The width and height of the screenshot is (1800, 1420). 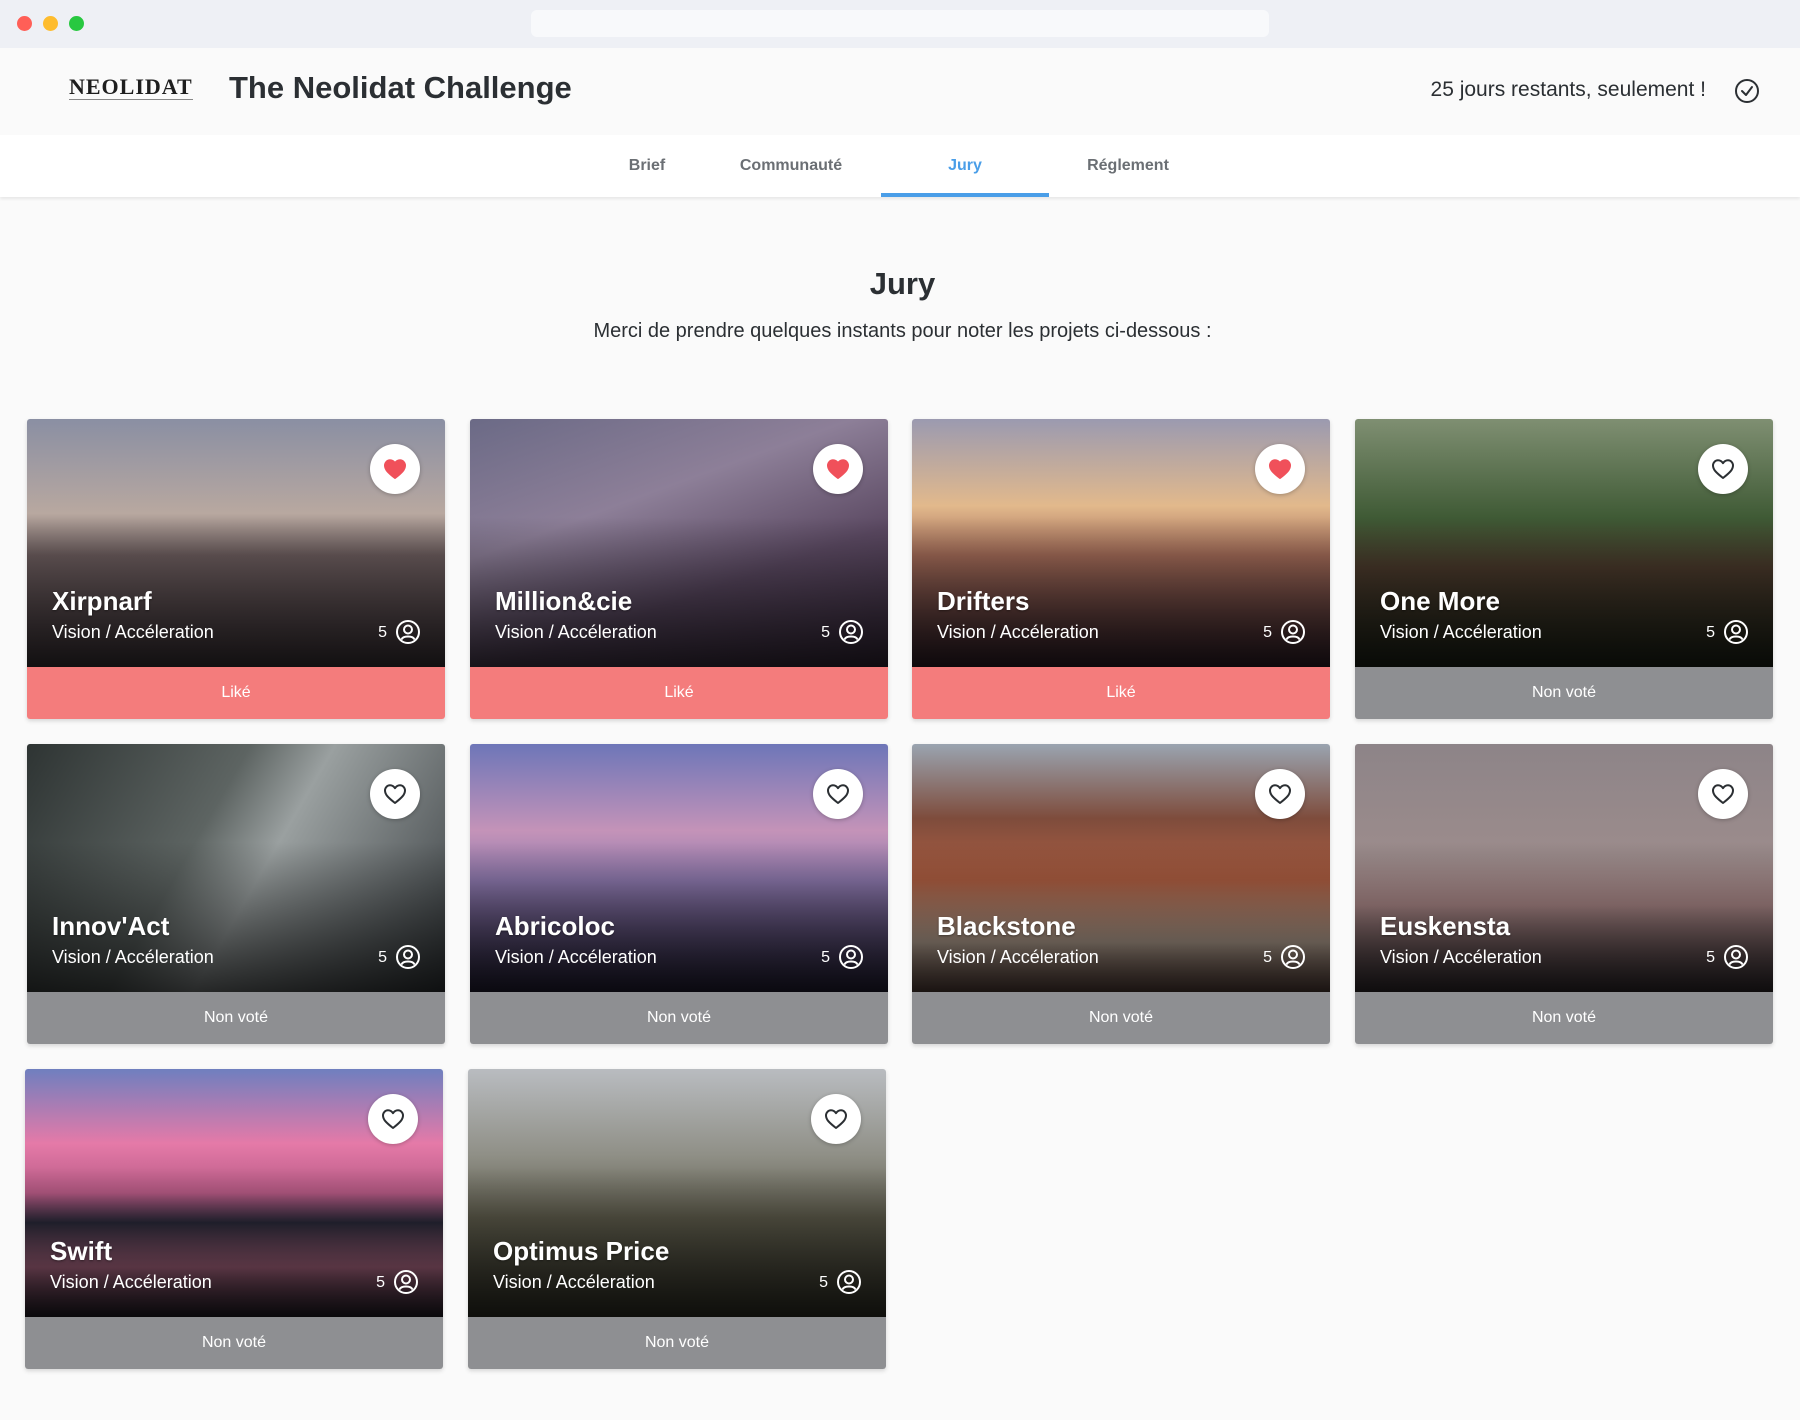 I want to click on project-image: One More Vision / Accéleration 5, so click(x=1564, y=543).